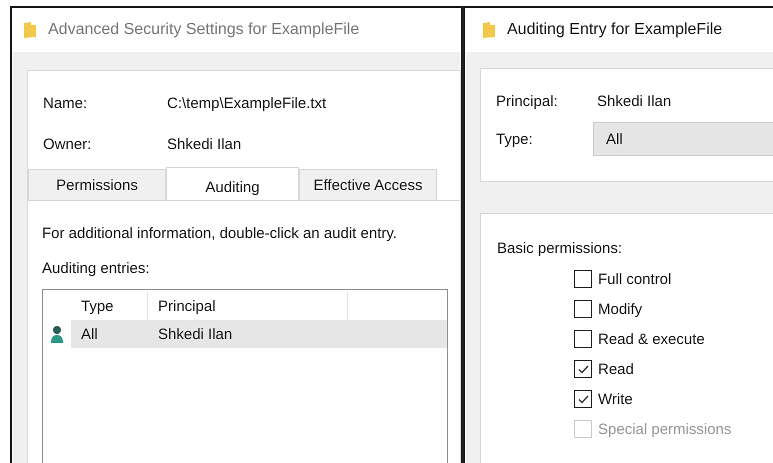 This screenshot has width=773, height=463. I want to click on tab: Permissions, so click(97, 185).